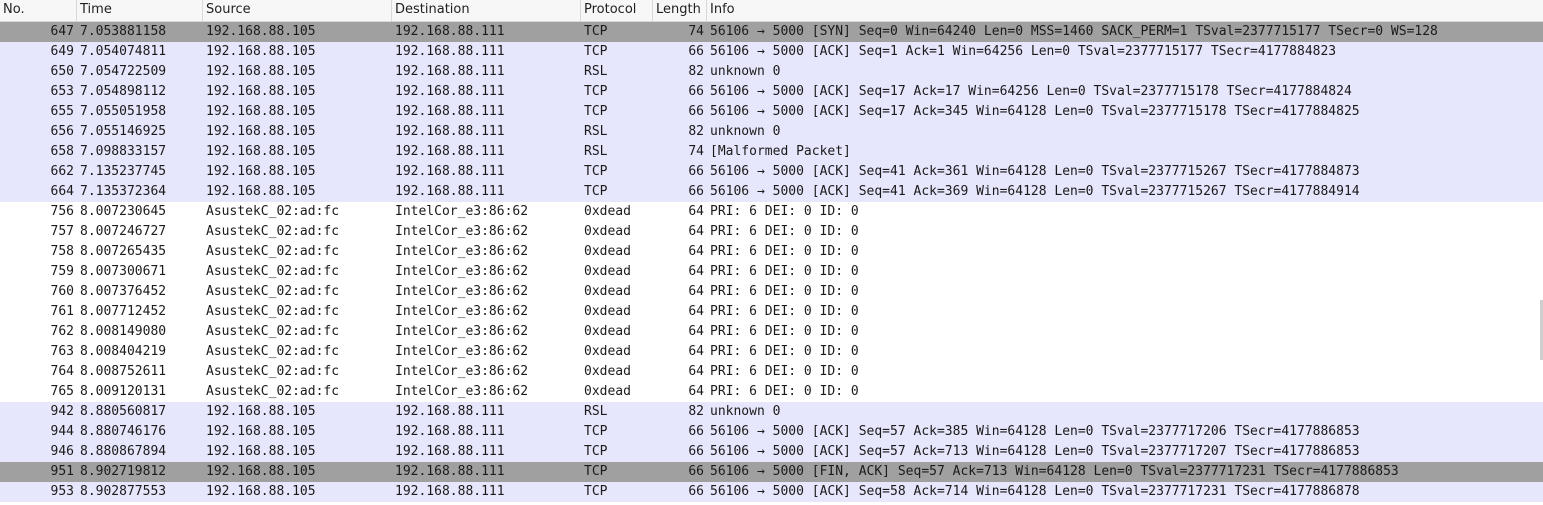 This screenshot has height=505, width=1543. I want to click on packet-time: 7.135237745, so click(123, 171).